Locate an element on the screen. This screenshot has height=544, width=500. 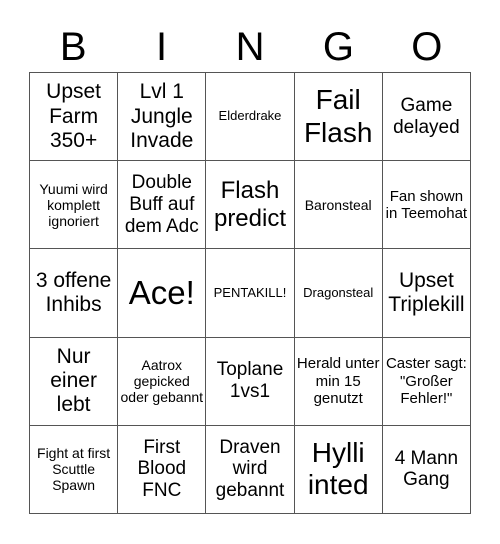
bingo-cell: Caster sagt: "Großer Fehler!" is located at coordinates (426, 381).